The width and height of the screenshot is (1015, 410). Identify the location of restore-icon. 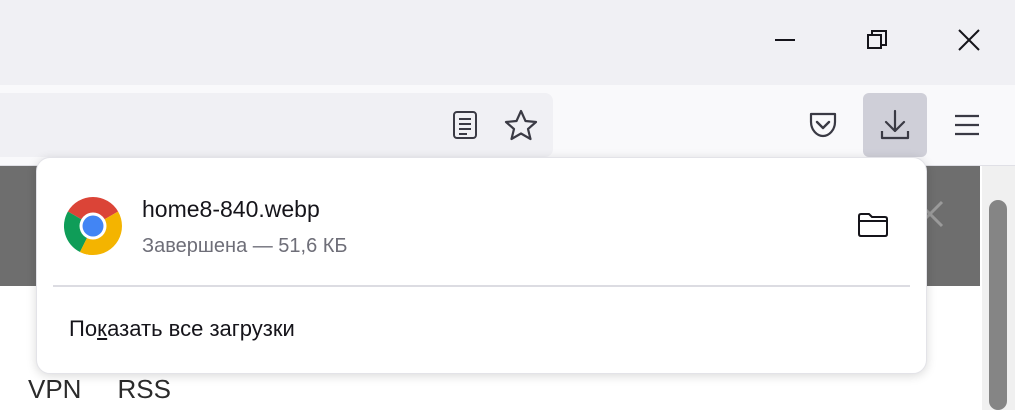
(877, 39).